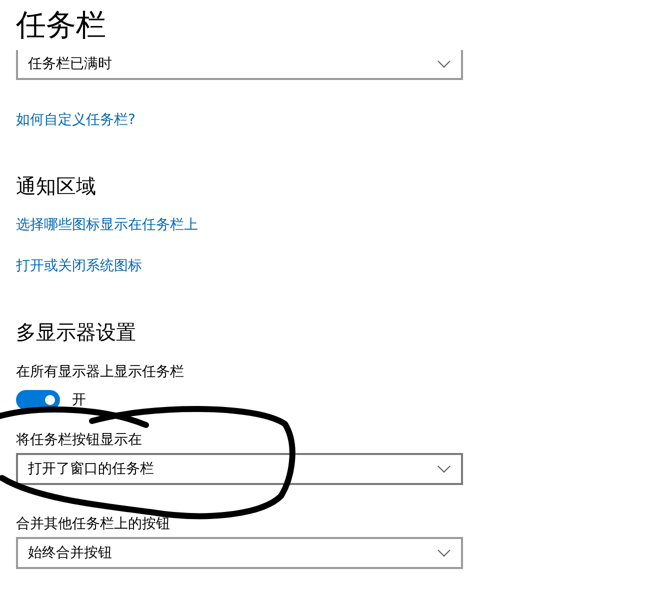 Image resolution: width=656 pixels, height=609 pixels. Describe the element at coordinates (93, 524) in the screenshot. I see `setting-label: 合并其他任务栏上的按钮` at that location.